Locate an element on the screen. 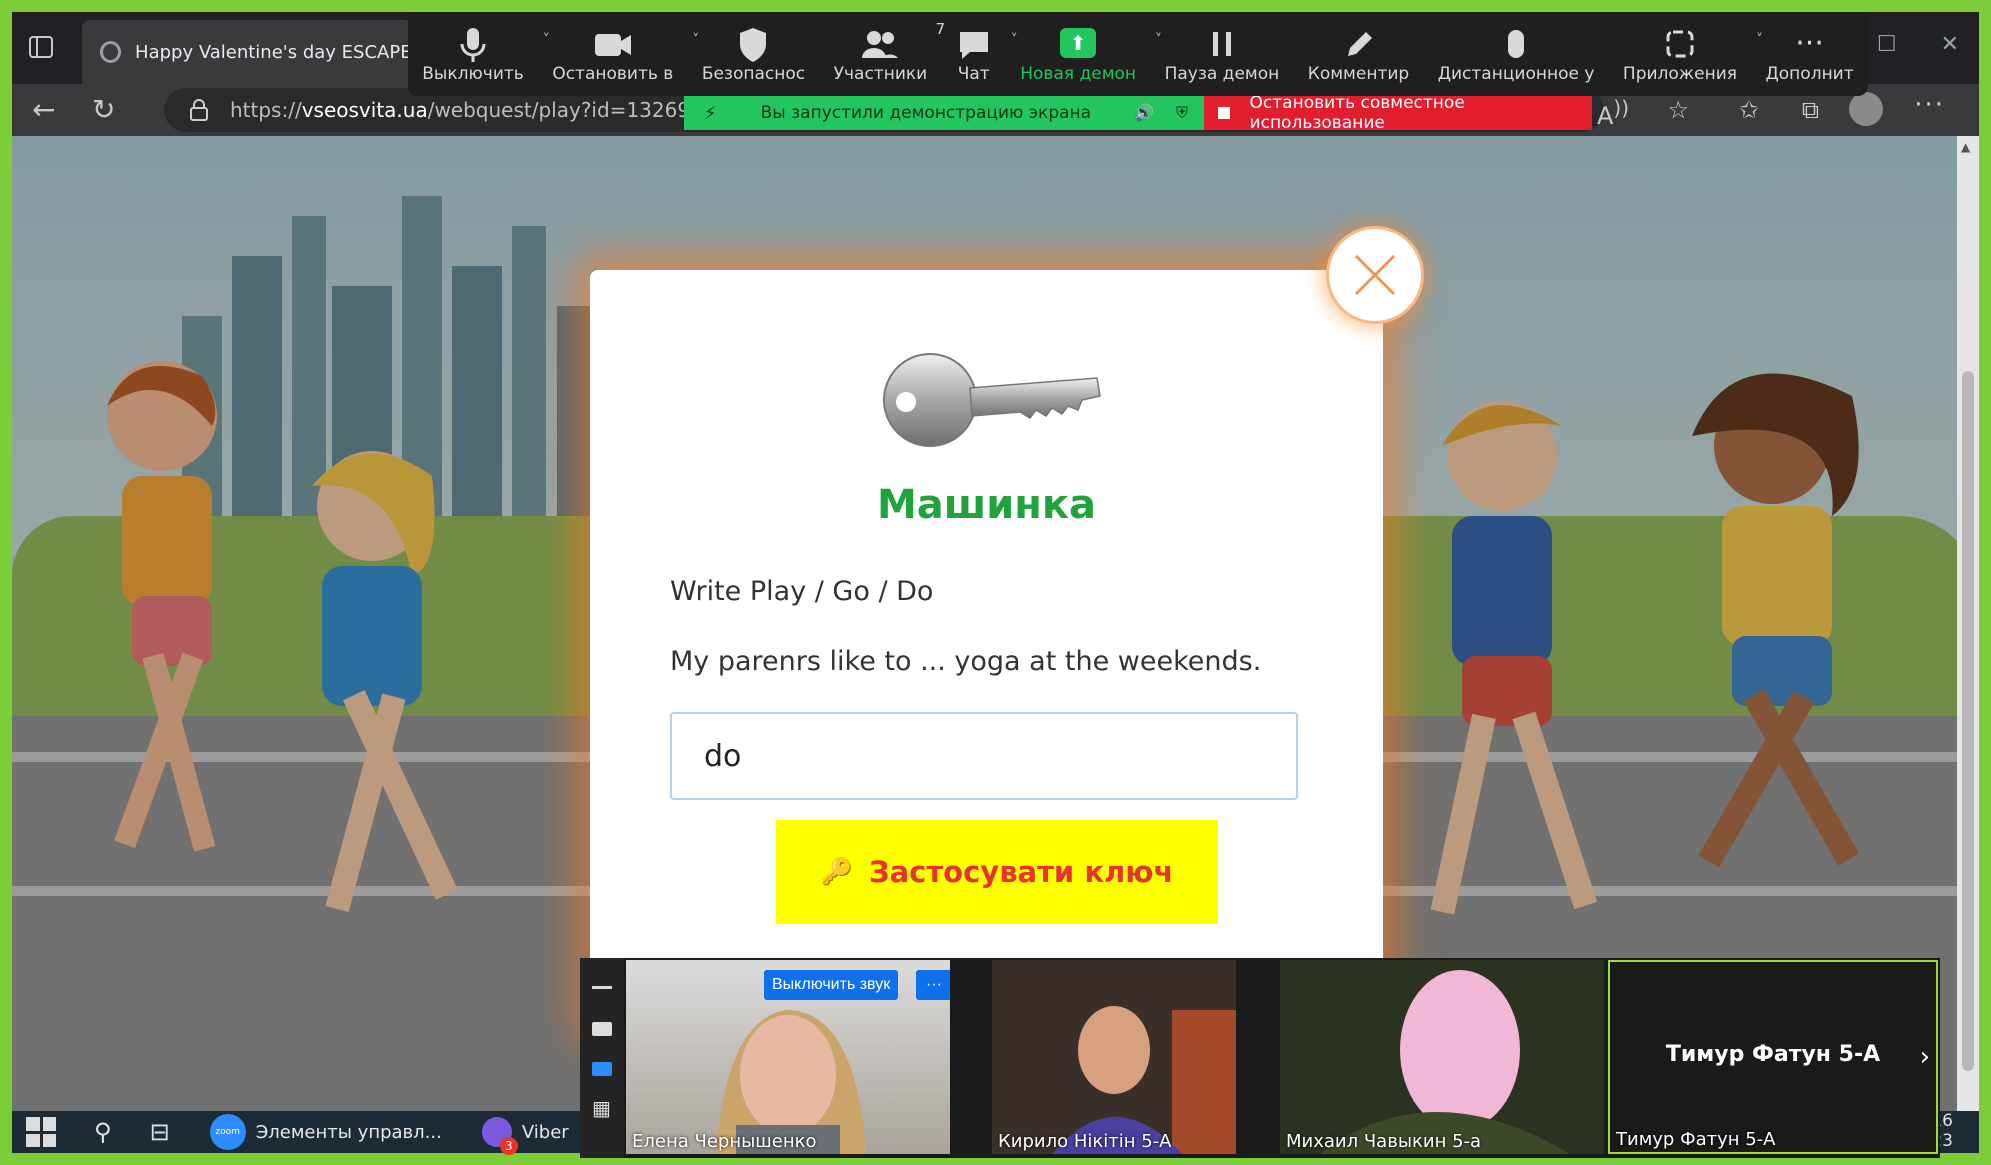  pause-share-toolbar-button: Пауза демон is located at coordinates (1222, 54).